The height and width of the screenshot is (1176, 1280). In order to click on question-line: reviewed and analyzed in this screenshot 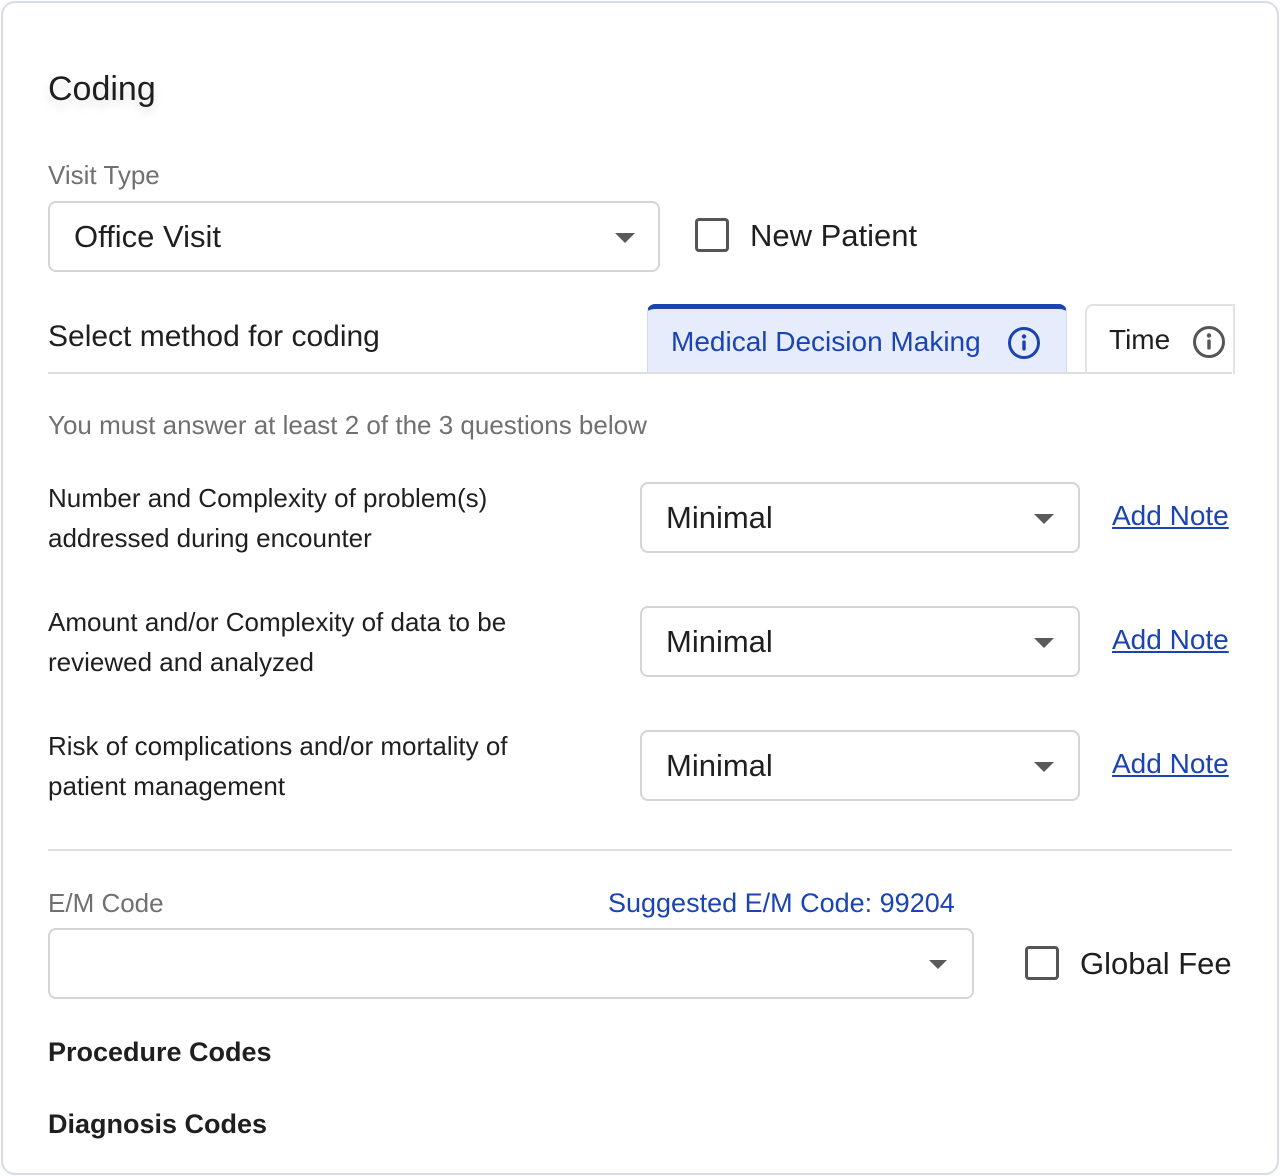, I will do `click(181, 662)`.